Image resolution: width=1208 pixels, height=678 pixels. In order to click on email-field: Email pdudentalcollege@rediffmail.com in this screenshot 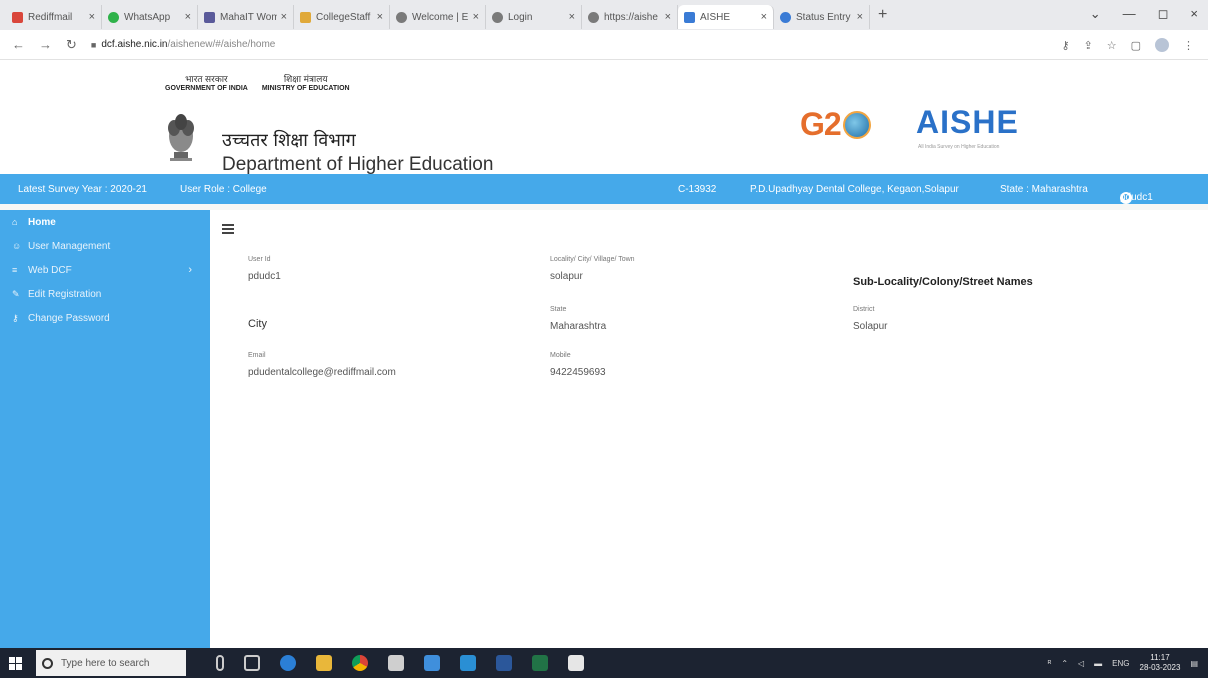, I will do `click(322, 366)`.